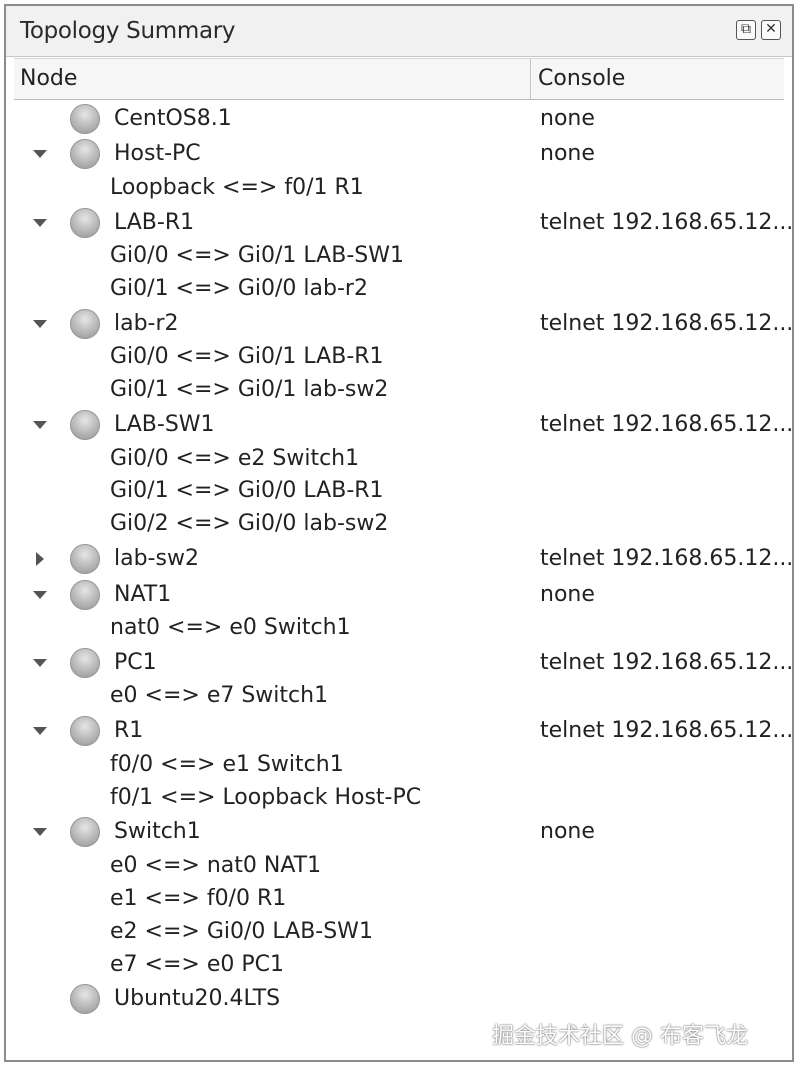  I want to click on link-row: nat0 <=> e0 Switch1, so click(399, 628).